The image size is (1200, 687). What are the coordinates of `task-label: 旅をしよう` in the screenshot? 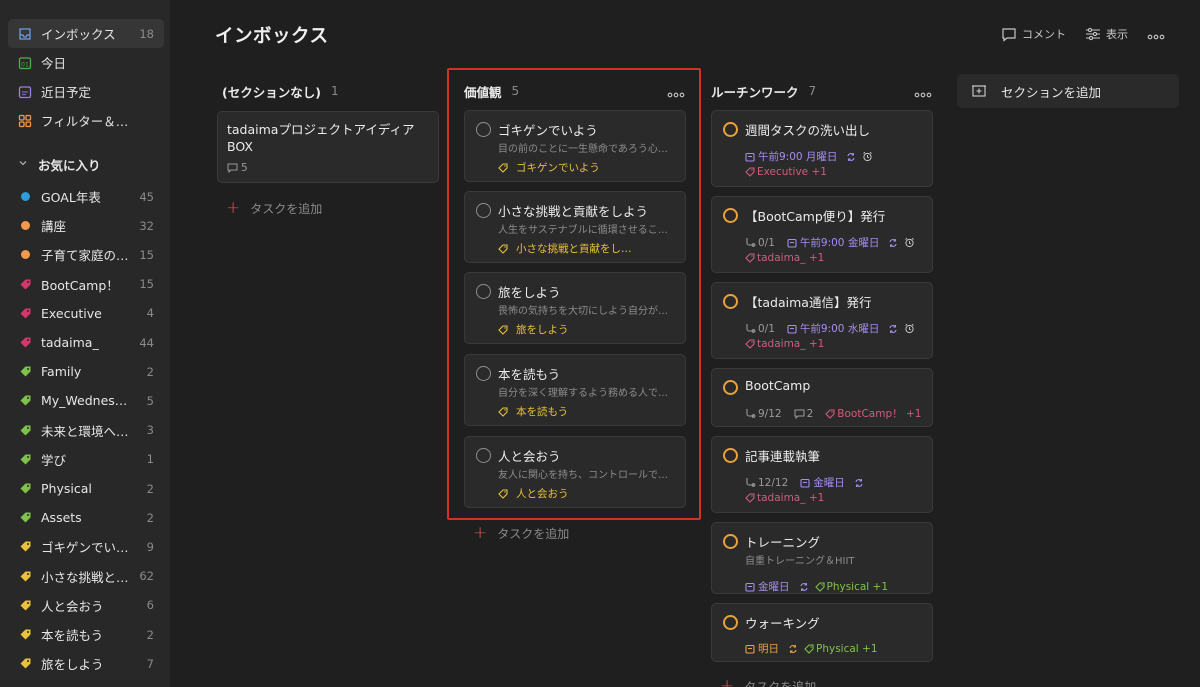 It's located at (542, 330).